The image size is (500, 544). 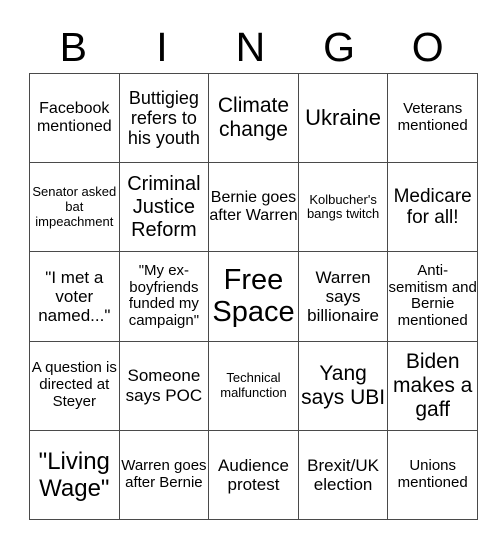 What do you see at coordinates (74, 207) in the screenshot?
I see `bingo-cell: Senator asked bat impeachment` at bounding box center [74, 207].